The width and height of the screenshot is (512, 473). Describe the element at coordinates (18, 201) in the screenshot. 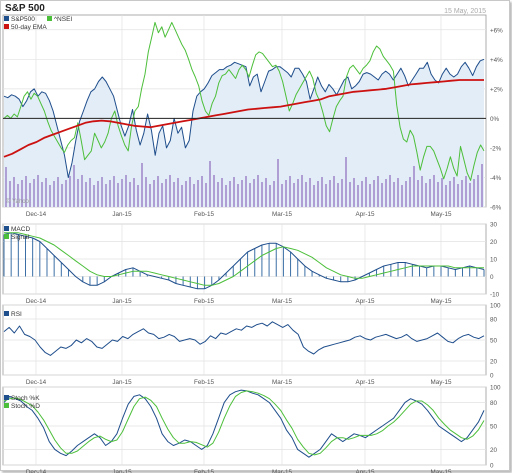

I see `yahoo-watermark: © Yahoo!` at that location.